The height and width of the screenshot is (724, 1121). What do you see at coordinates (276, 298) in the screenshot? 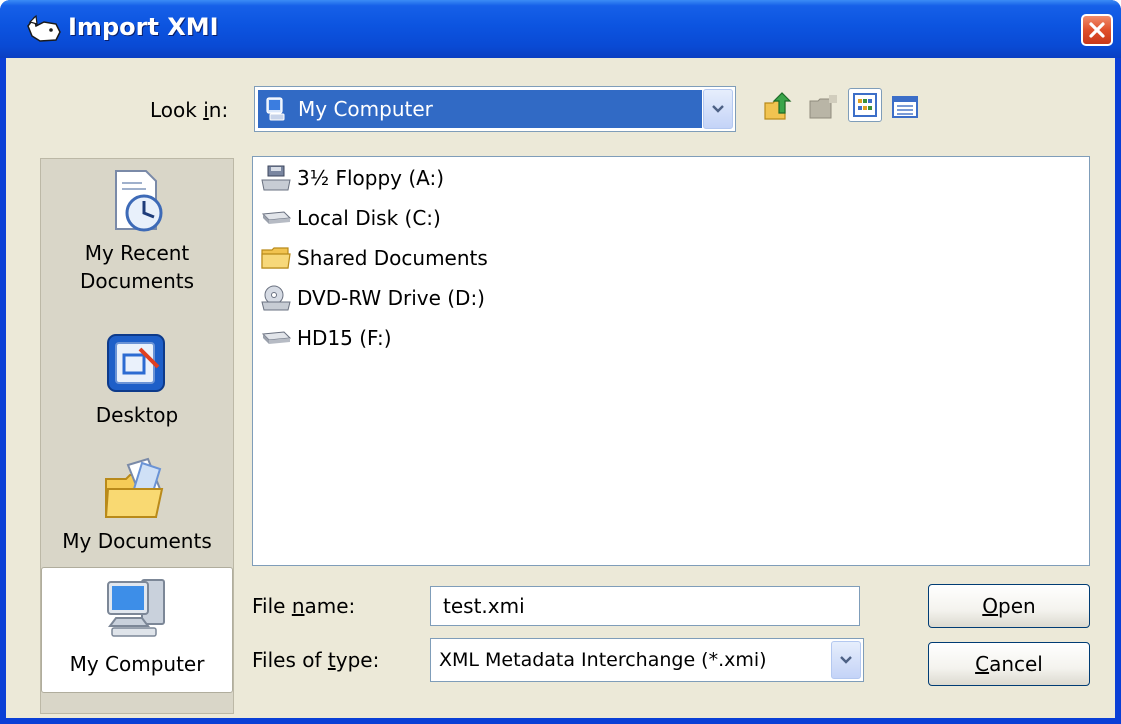
I see `dvd-drive-icon` at bounding box center [276, 298].